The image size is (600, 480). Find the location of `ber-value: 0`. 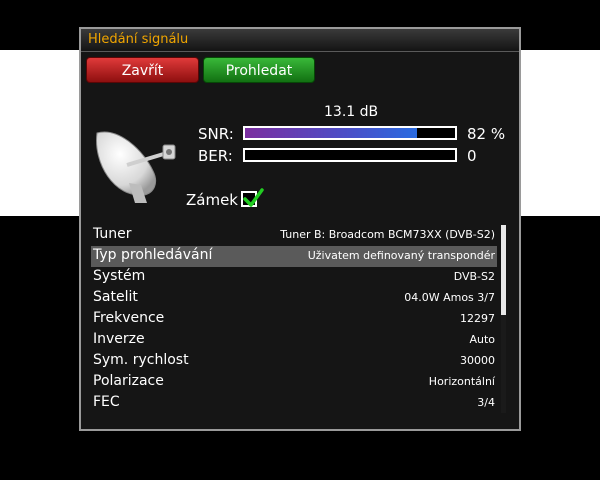

ber-value: 0 is located at coordinates (472, 156).